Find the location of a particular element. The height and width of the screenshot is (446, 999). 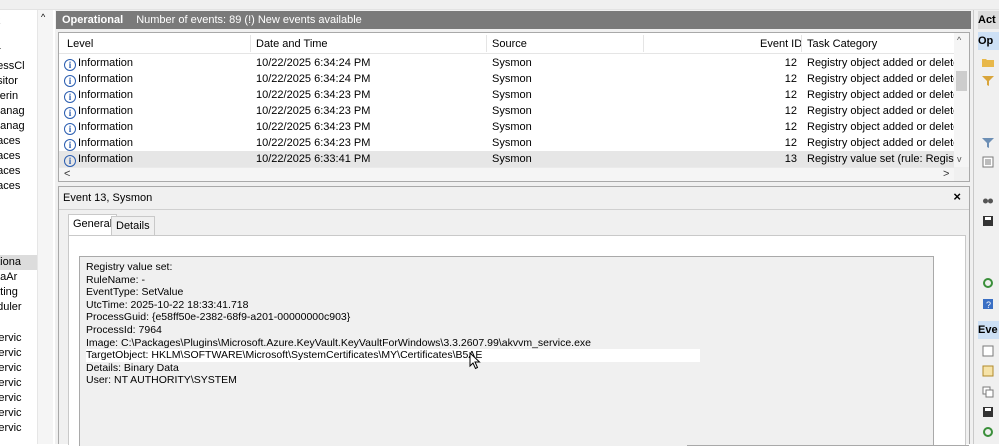

tree-scrollbar: ^ is located at coordinates (45, 227).